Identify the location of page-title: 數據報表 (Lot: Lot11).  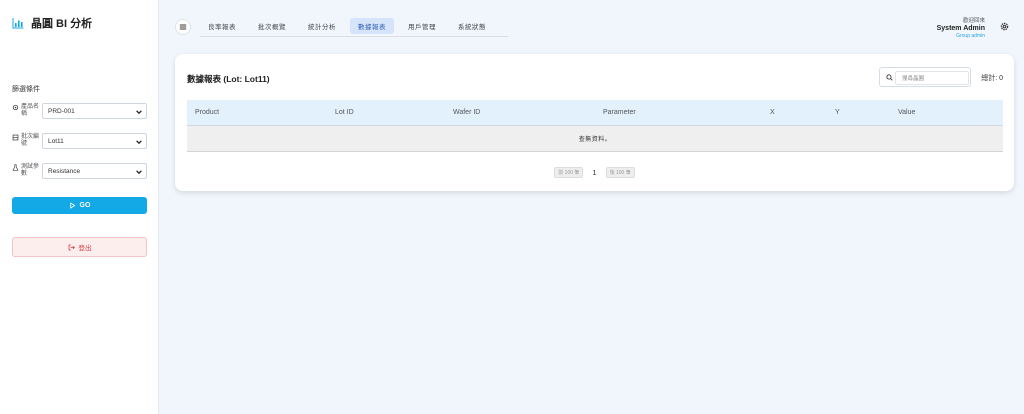
(228, 79).